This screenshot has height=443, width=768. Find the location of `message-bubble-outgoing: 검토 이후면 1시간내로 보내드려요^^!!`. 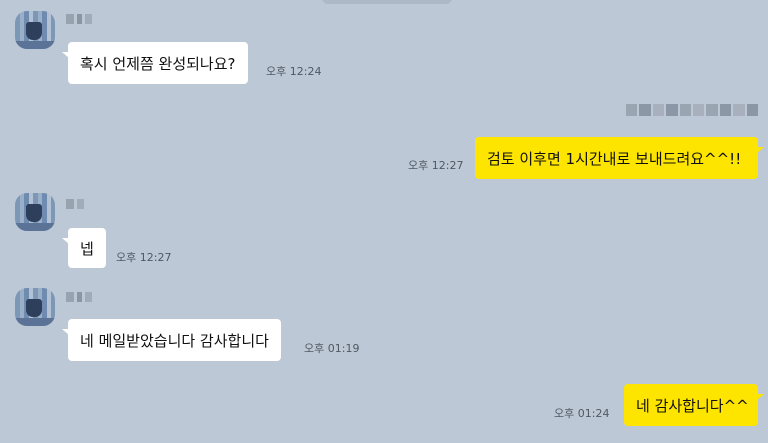

message-bubble-outgoing: 검토 이후면 1시간내로 보내드려요^^!! is located at coordinates (619, 158).